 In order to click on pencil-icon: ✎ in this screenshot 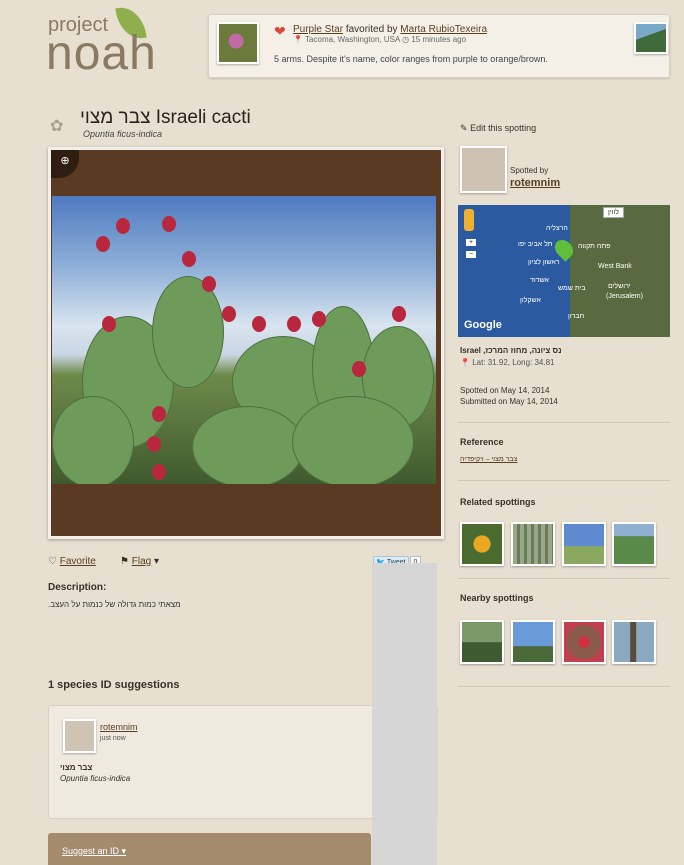, I will do `click(464, 128)`.